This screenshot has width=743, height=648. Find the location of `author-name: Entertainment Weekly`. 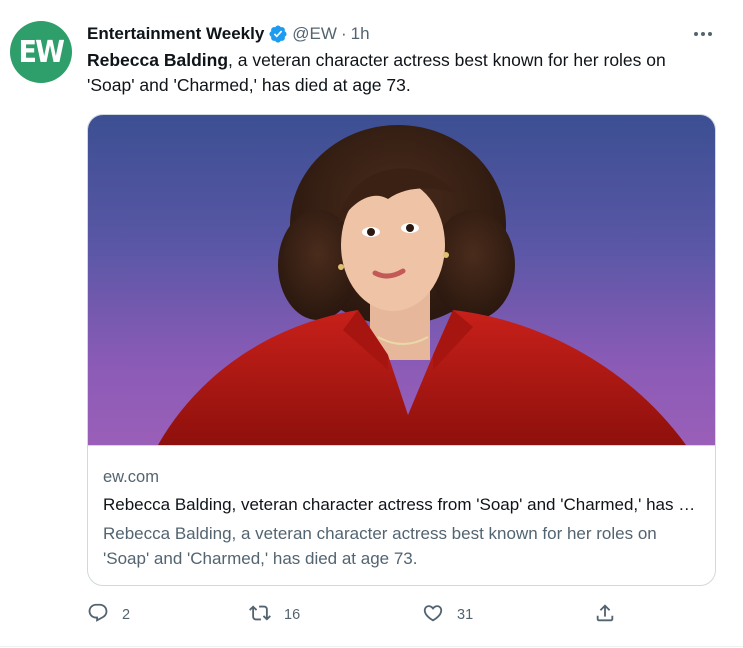

author-name: Entertainment Weekly is located at coordinates (175, 34).